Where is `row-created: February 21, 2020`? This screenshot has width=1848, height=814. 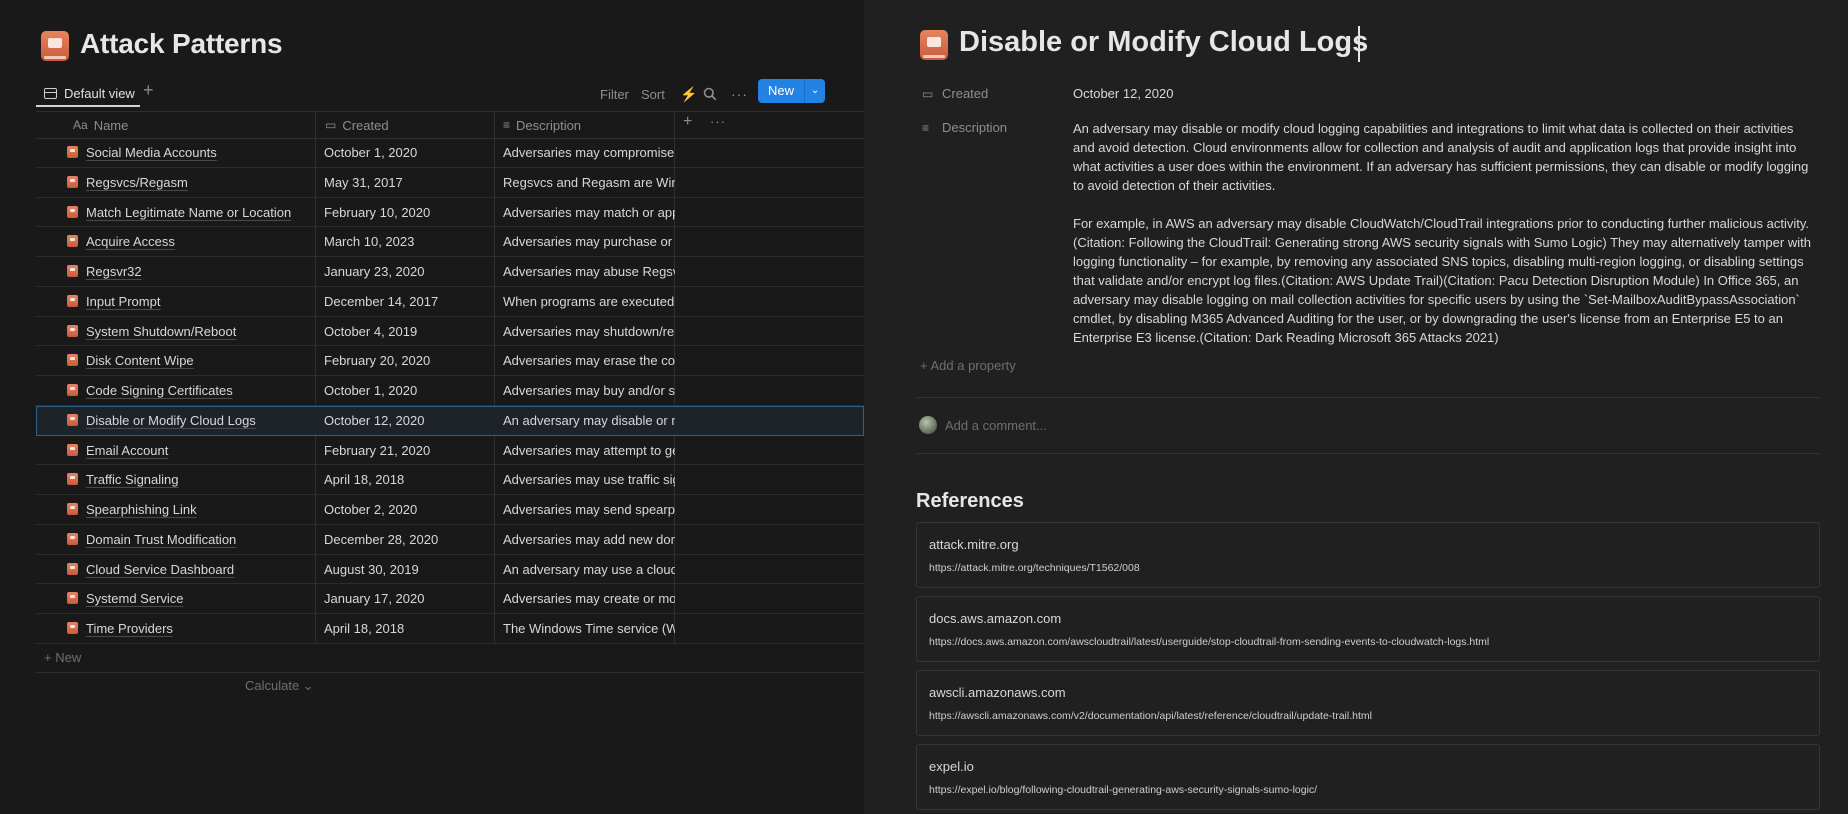
row-created: February 21, 2020 is located at coordinates (377, 450).